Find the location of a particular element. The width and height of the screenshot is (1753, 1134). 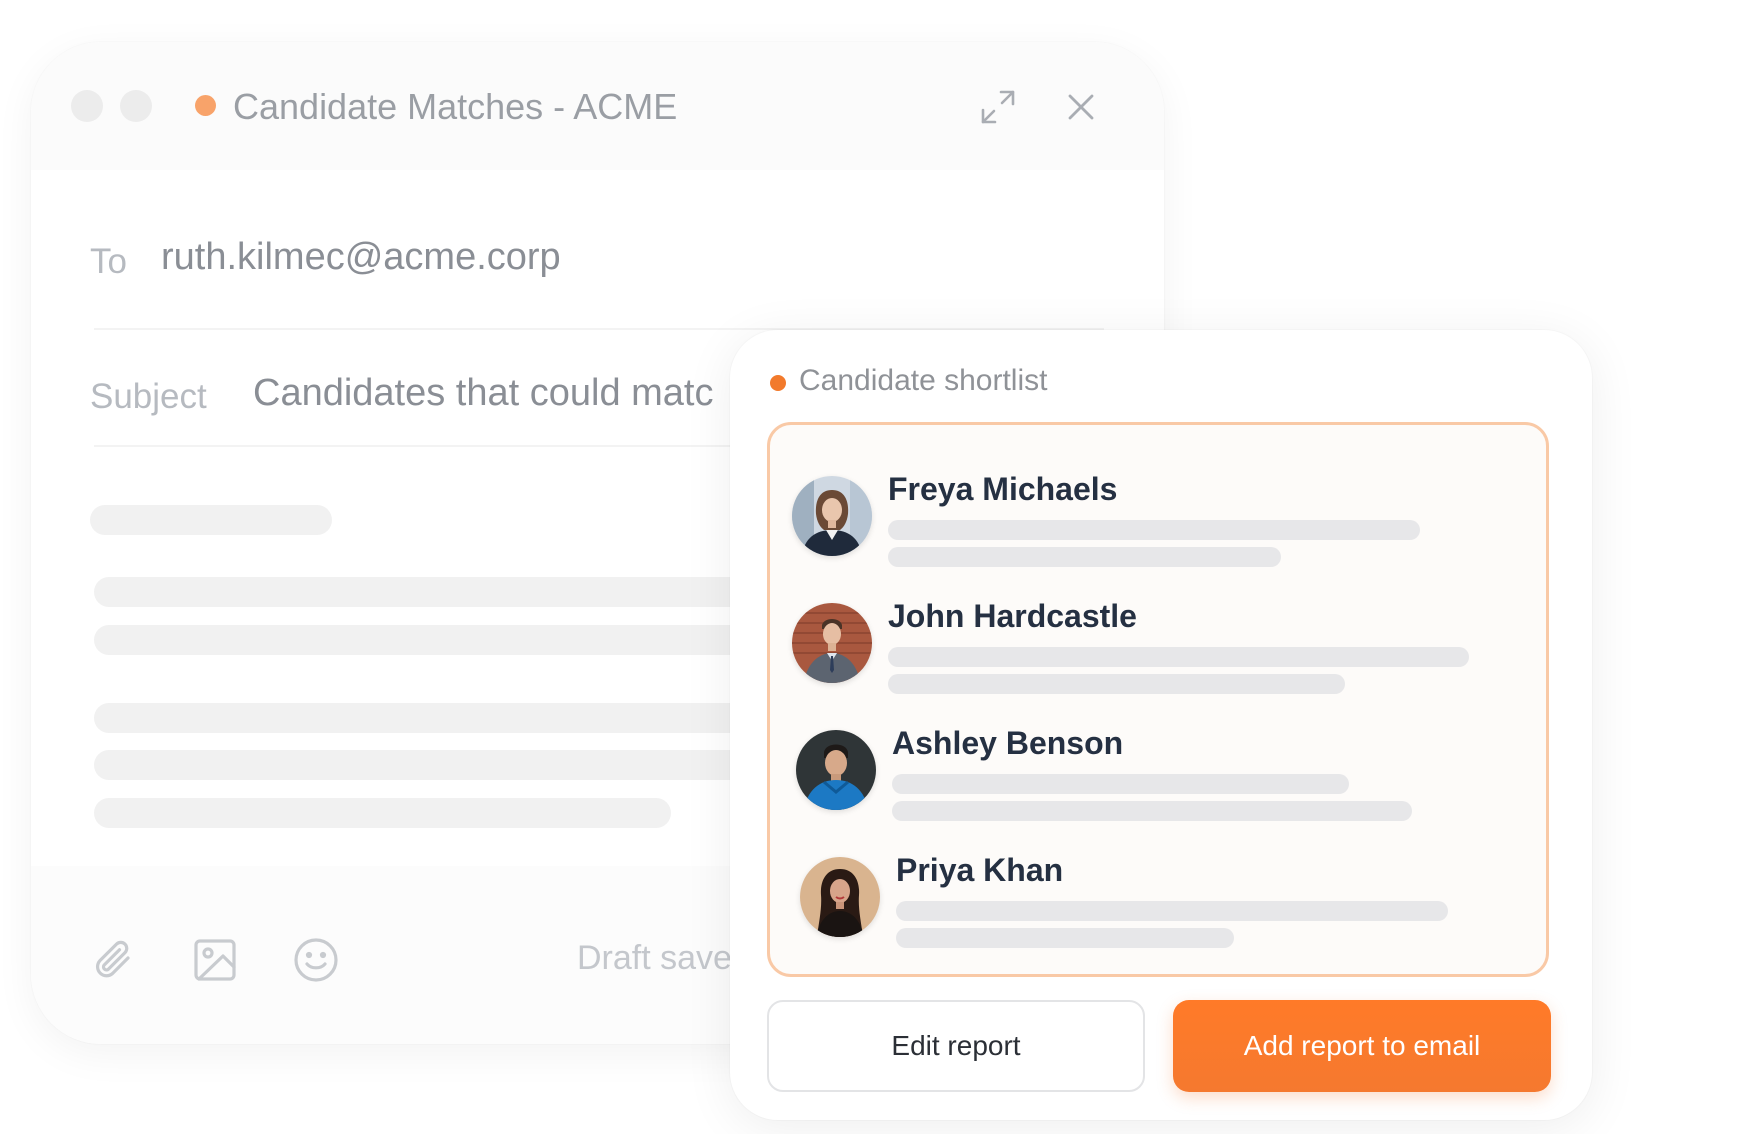

paperclip-icon is located at coordinates (114, 960).